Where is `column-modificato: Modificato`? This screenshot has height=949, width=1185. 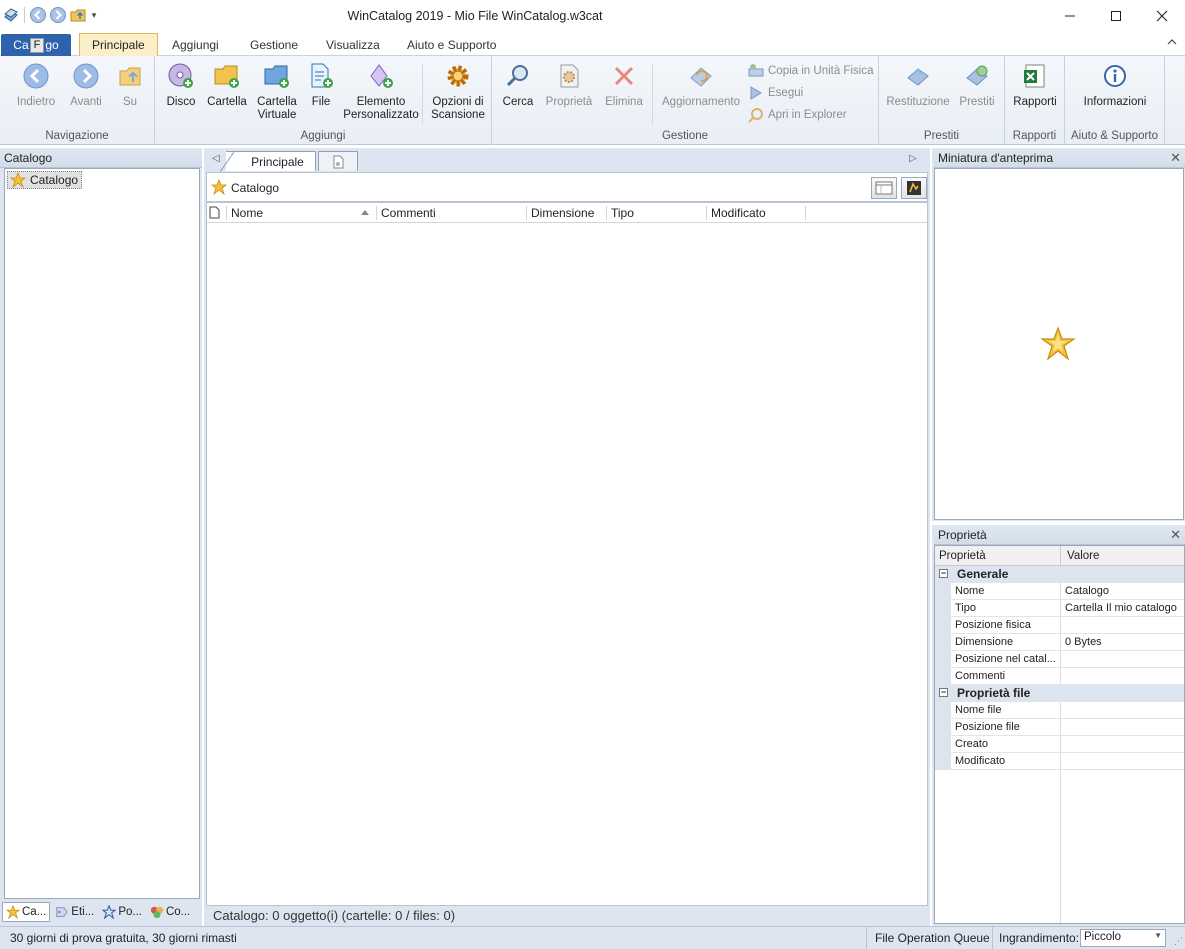 column-modificato: Modificato is located at coordinates (756, 213).